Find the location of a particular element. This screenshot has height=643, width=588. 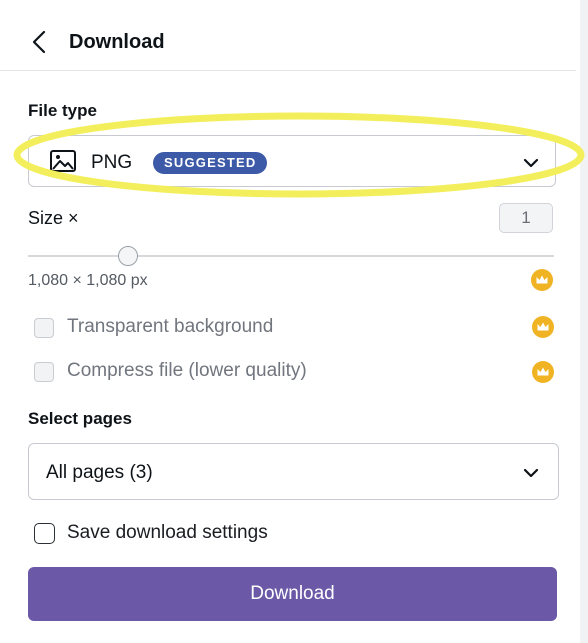

scrollbar-track is located at coordinates (584, 321).